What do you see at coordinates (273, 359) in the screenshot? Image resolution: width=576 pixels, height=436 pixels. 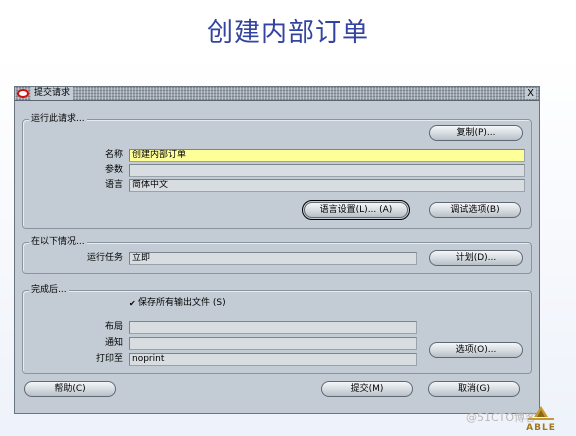 I see `print-to-field: noprint` at bounding box center [273, 359].